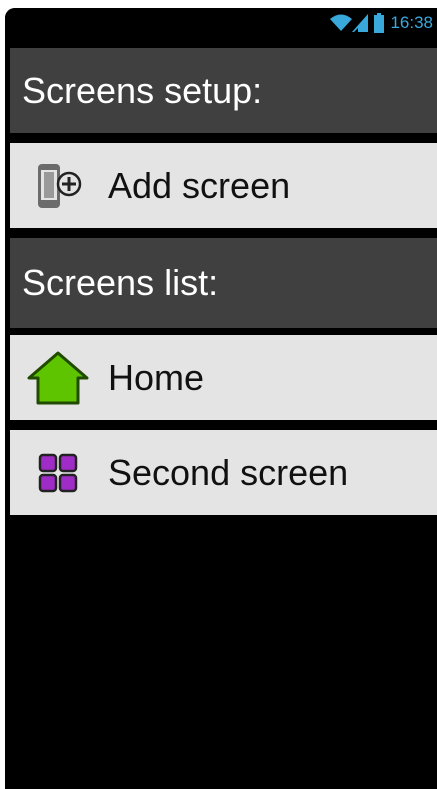  What do you see at coordinates (228, 472) in the screenshot?
I see `second-screen-label: Second screen` at bounding box center [228, 472].